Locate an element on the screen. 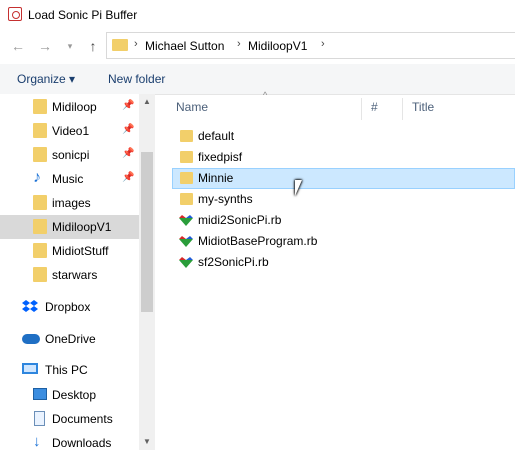 The width and height of the screenshot is (515, 455). documents-icon is located at coordinates (39, 418).